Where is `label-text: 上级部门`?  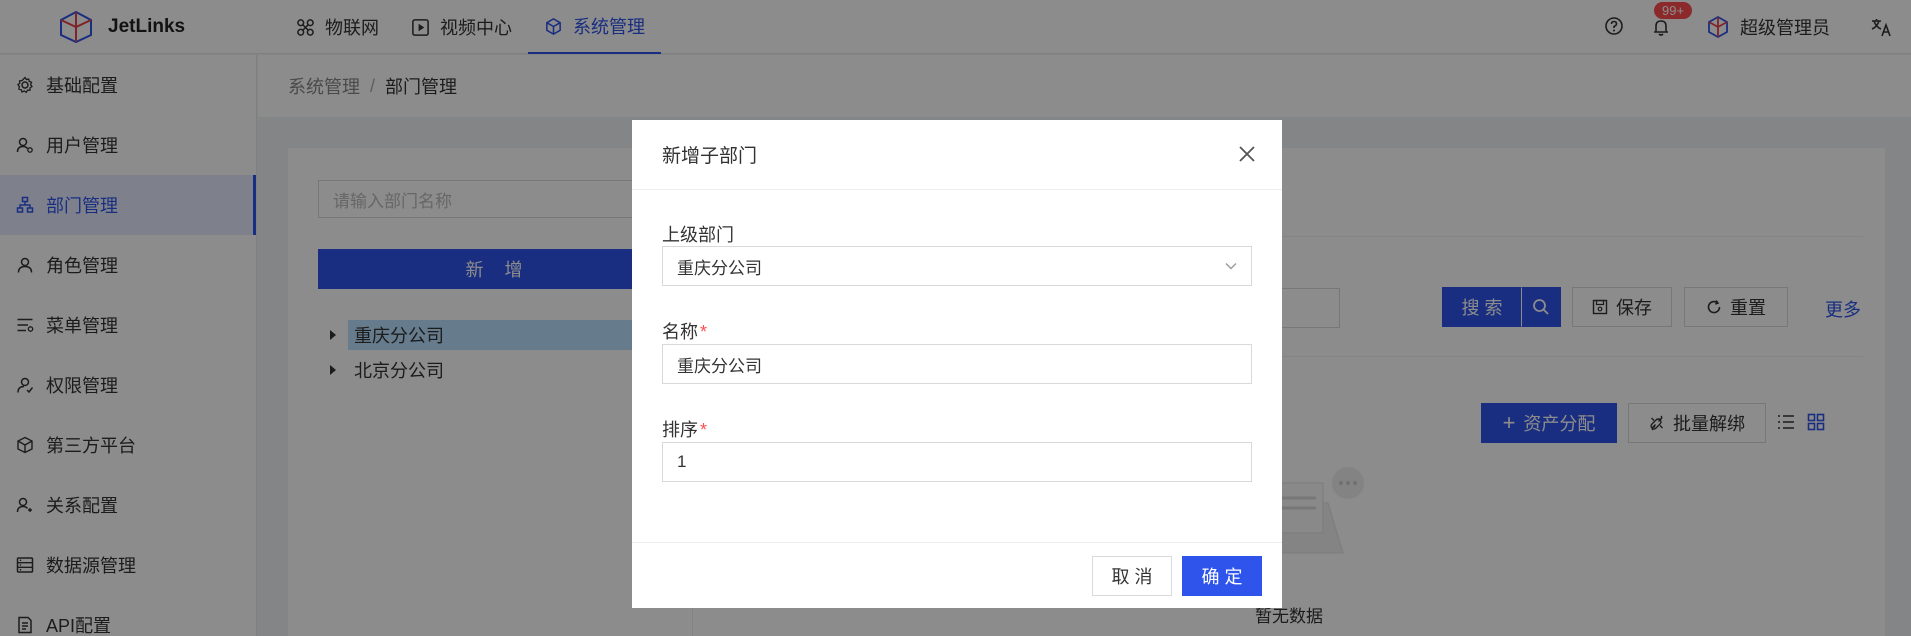
label-text: 上级部门 is located at coordinates (698, 235).